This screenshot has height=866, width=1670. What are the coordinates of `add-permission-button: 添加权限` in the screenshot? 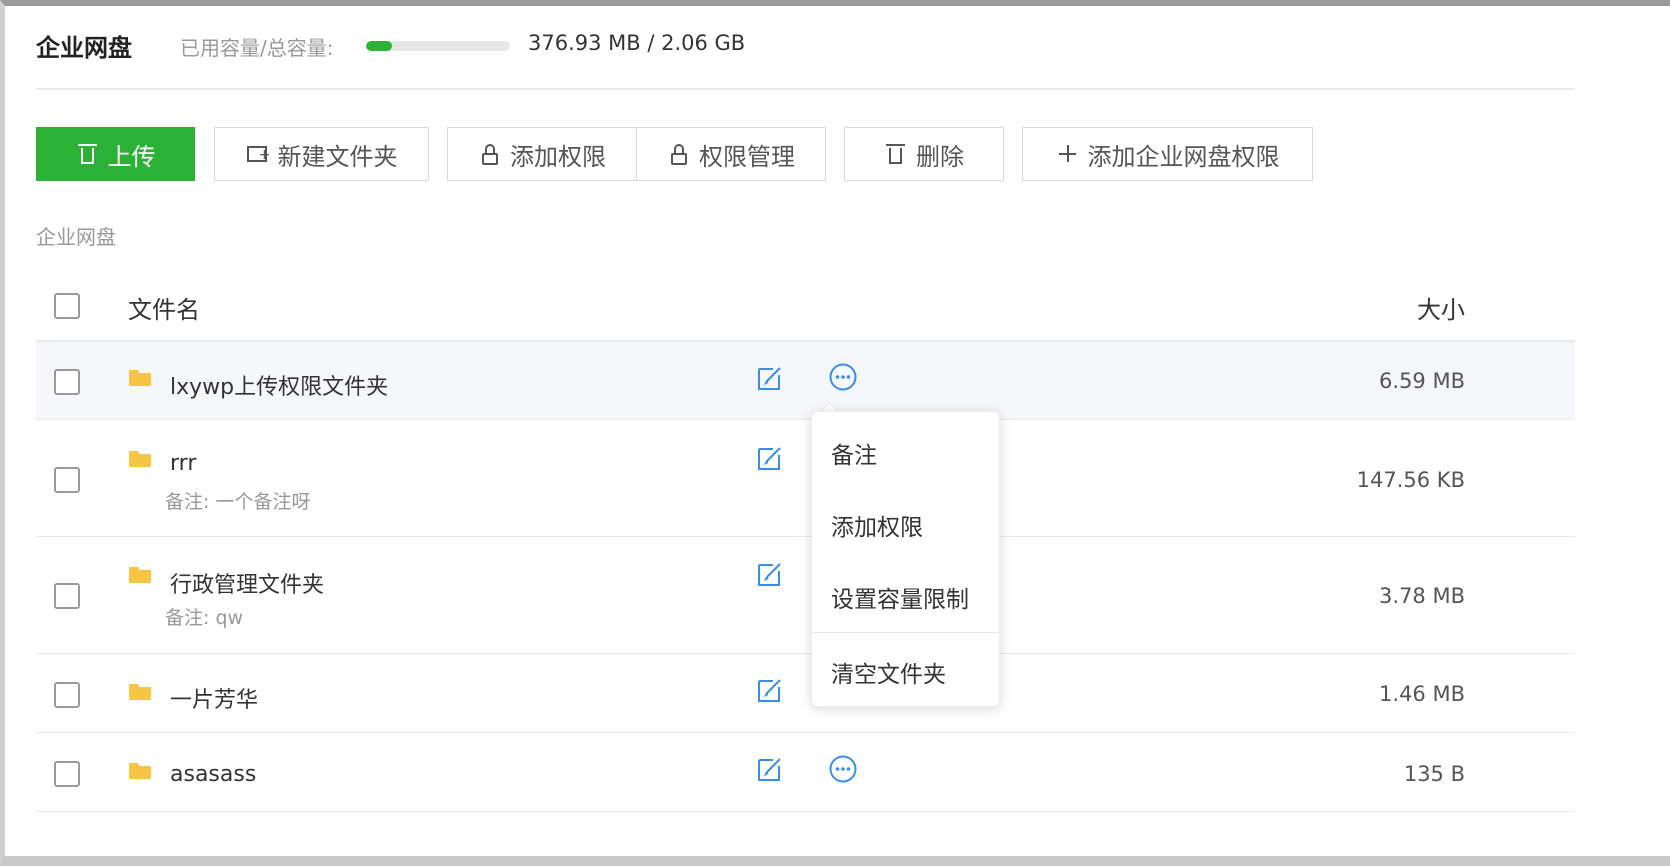 It's located at (542, 154).